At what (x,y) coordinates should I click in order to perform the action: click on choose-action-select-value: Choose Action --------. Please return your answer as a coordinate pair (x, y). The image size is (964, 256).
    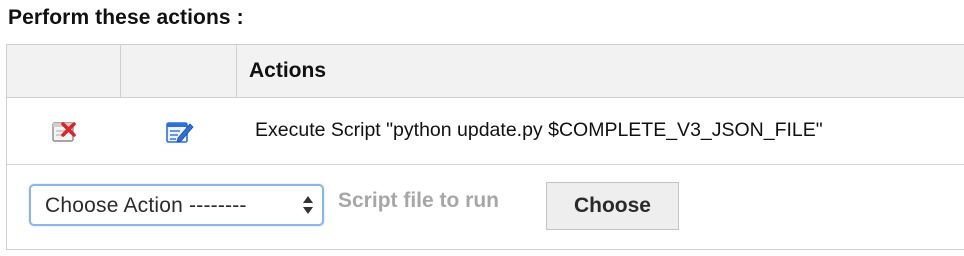
    Looking at the image, I should click on (146, 205).